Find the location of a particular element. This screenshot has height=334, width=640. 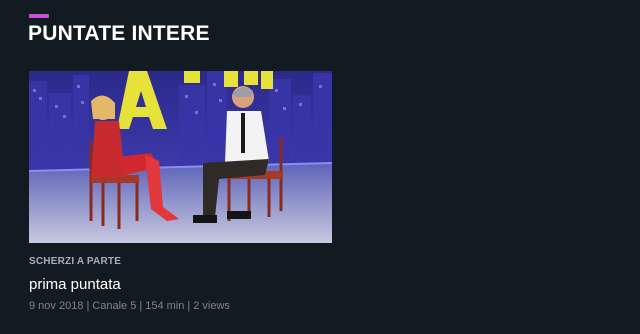

episode-channel: Canale 5 is located at coordinates (114, 306).